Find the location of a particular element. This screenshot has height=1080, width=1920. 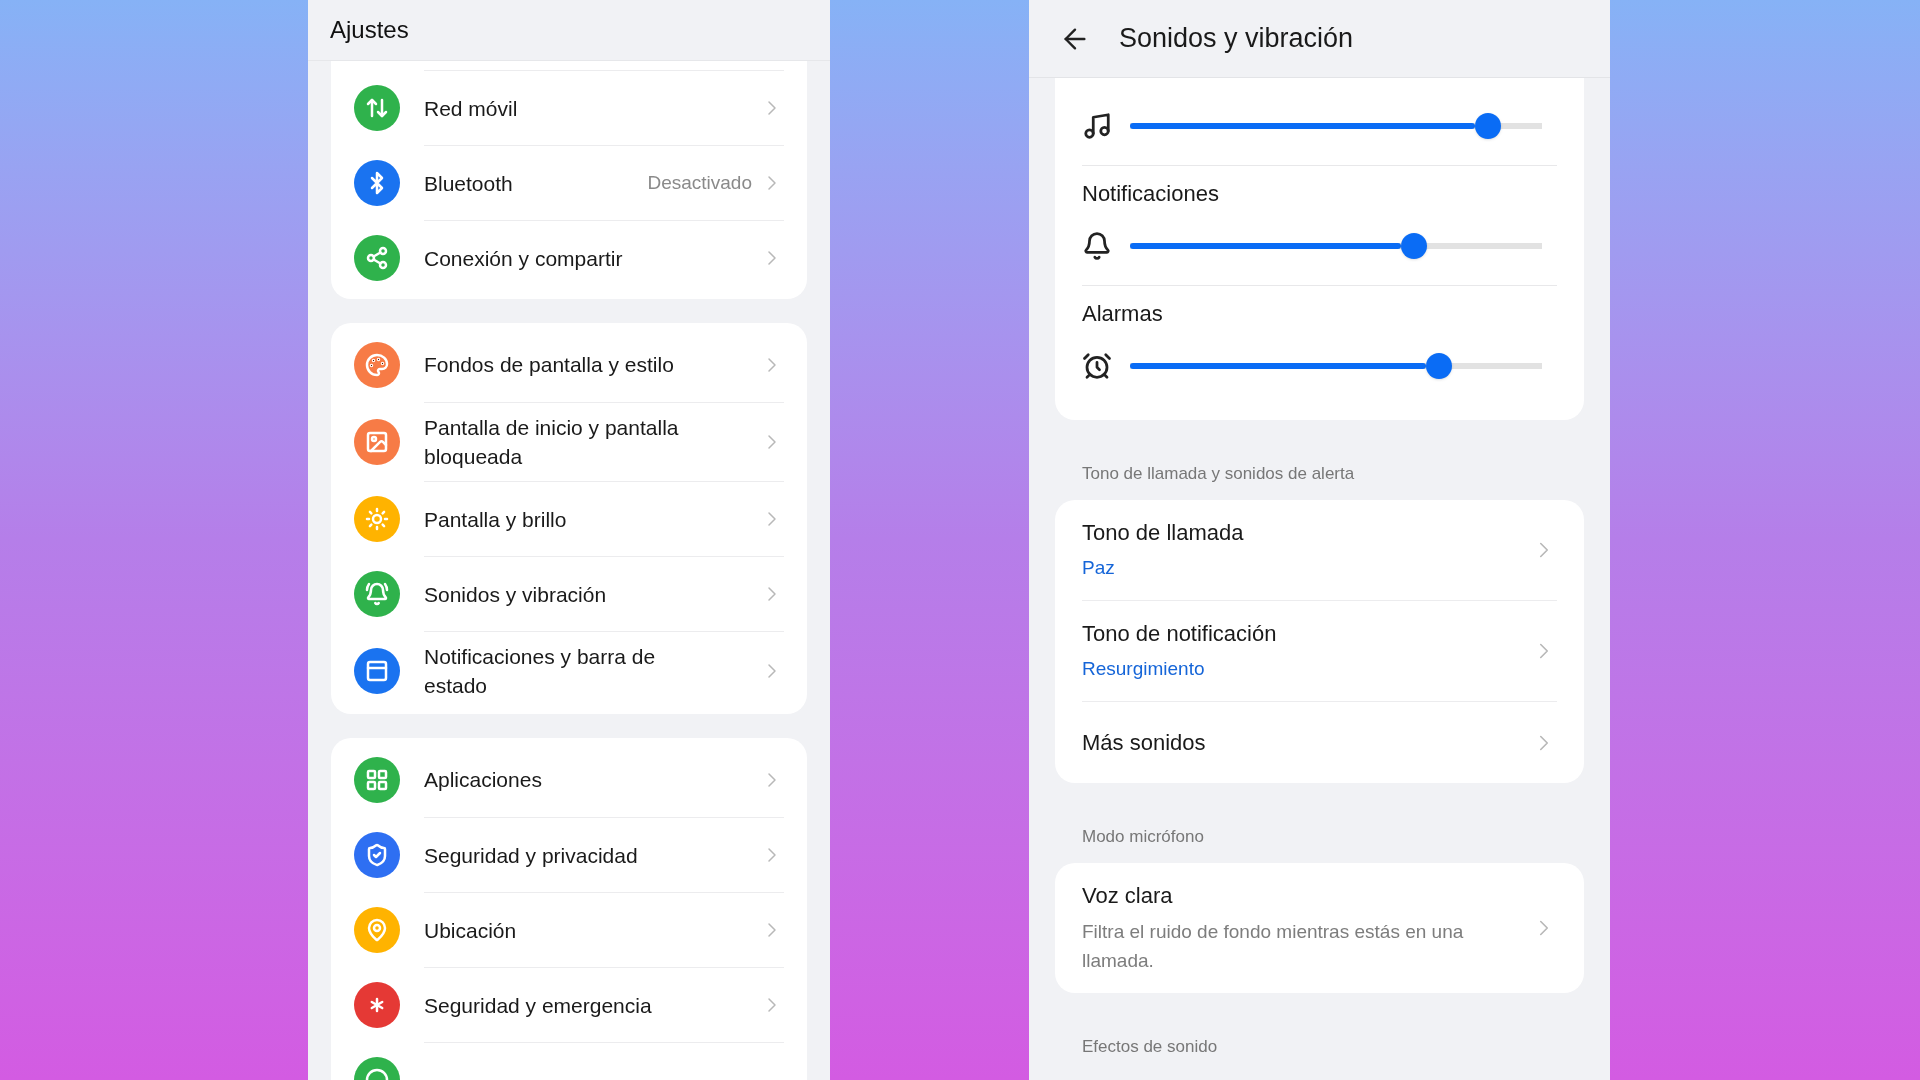

item-title: Voz clara is located at coordinates (1128, 896).